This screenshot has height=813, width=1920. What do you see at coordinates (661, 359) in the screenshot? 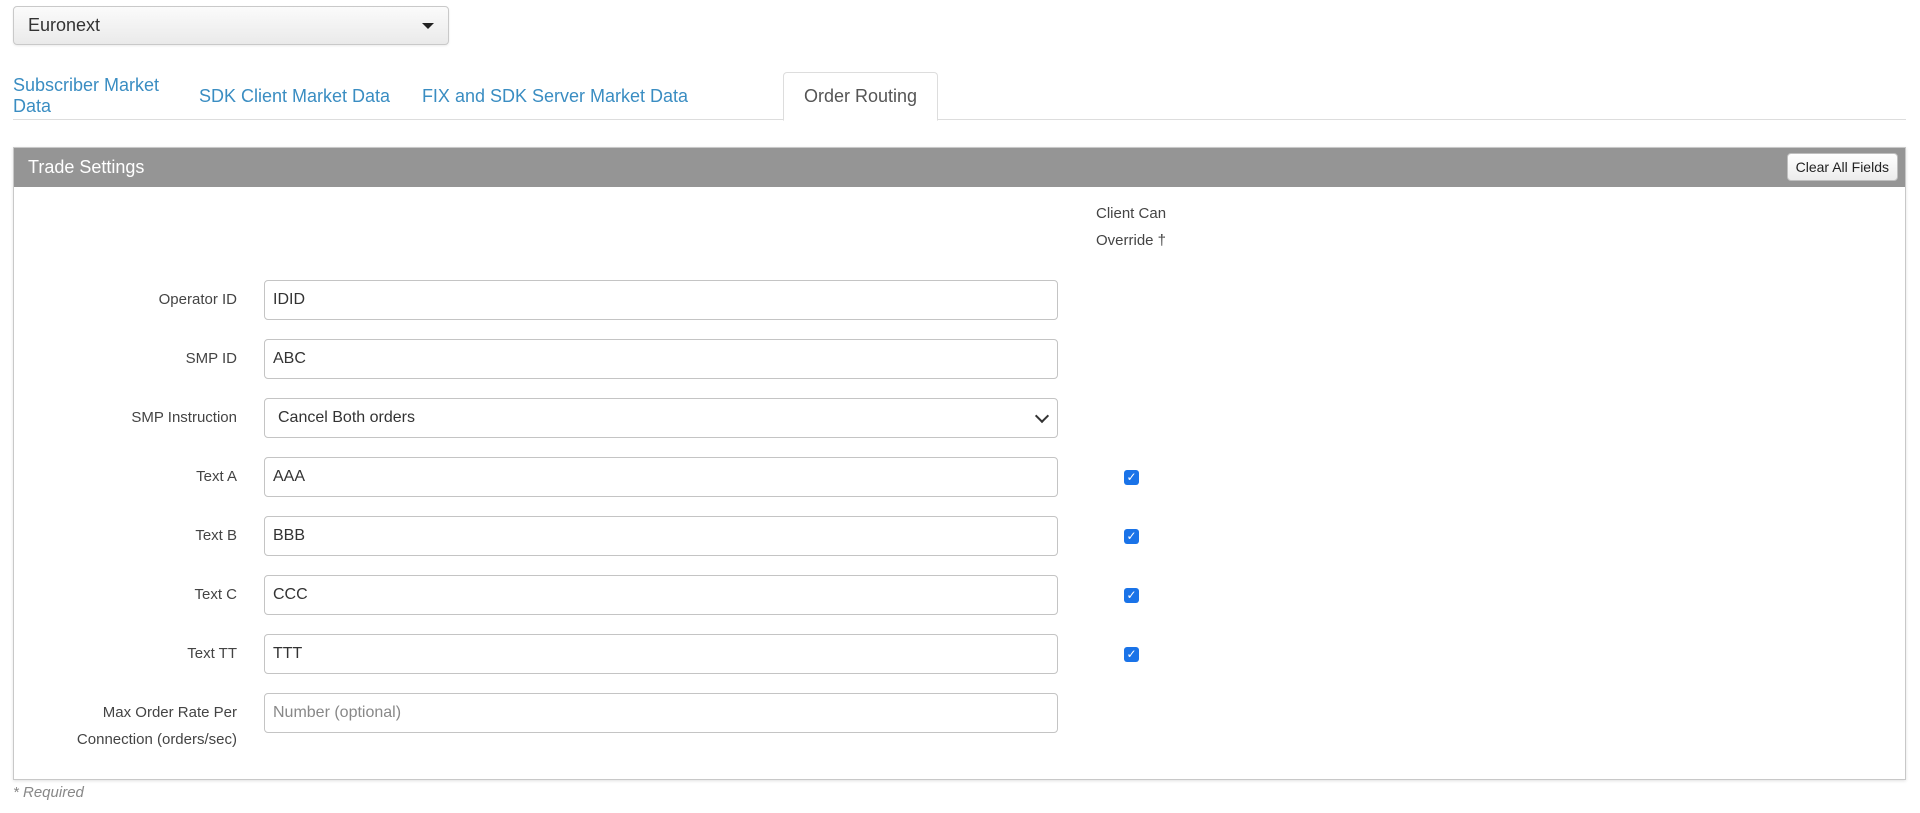
I see `smp-id-input: ABC` at bounding box center [661, 359].